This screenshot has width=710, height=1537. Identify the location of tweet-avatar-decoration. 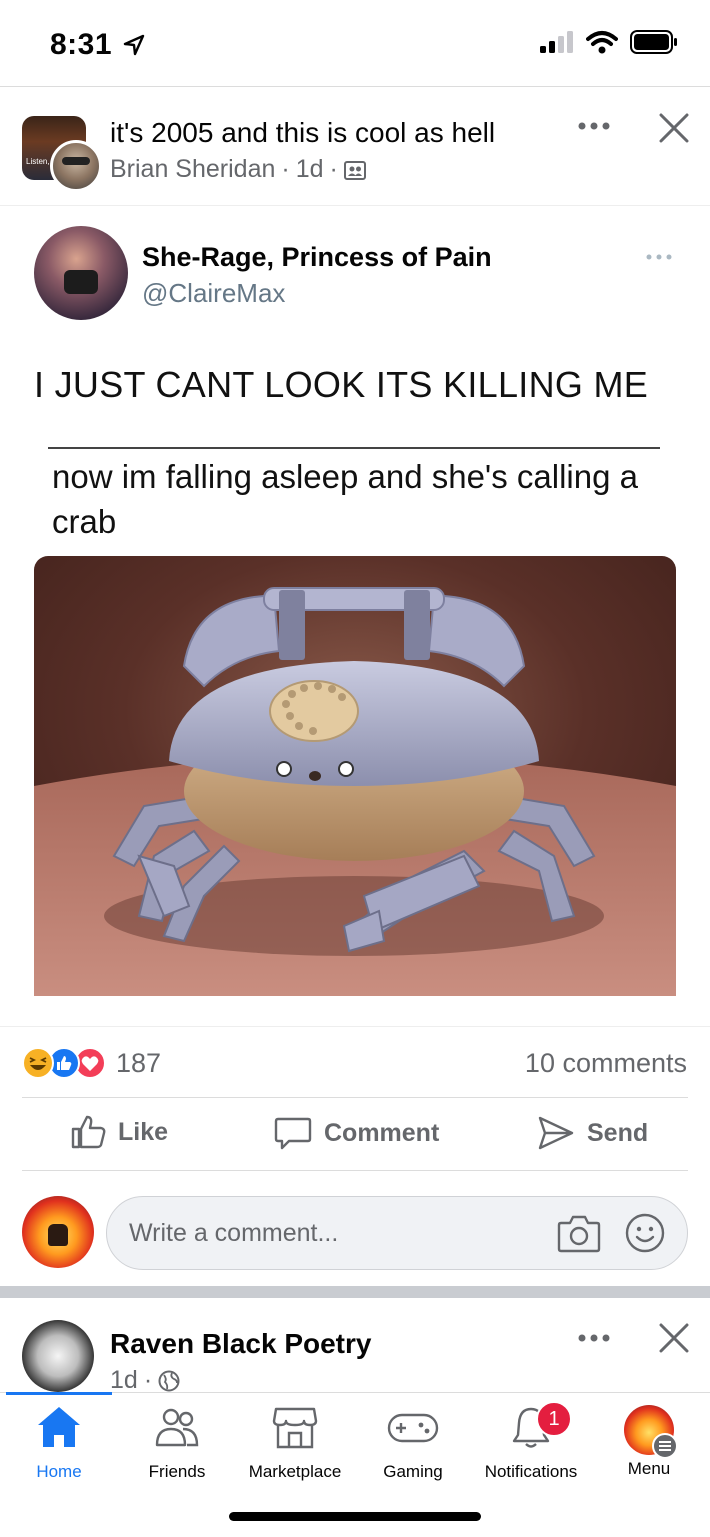
(81, 282).